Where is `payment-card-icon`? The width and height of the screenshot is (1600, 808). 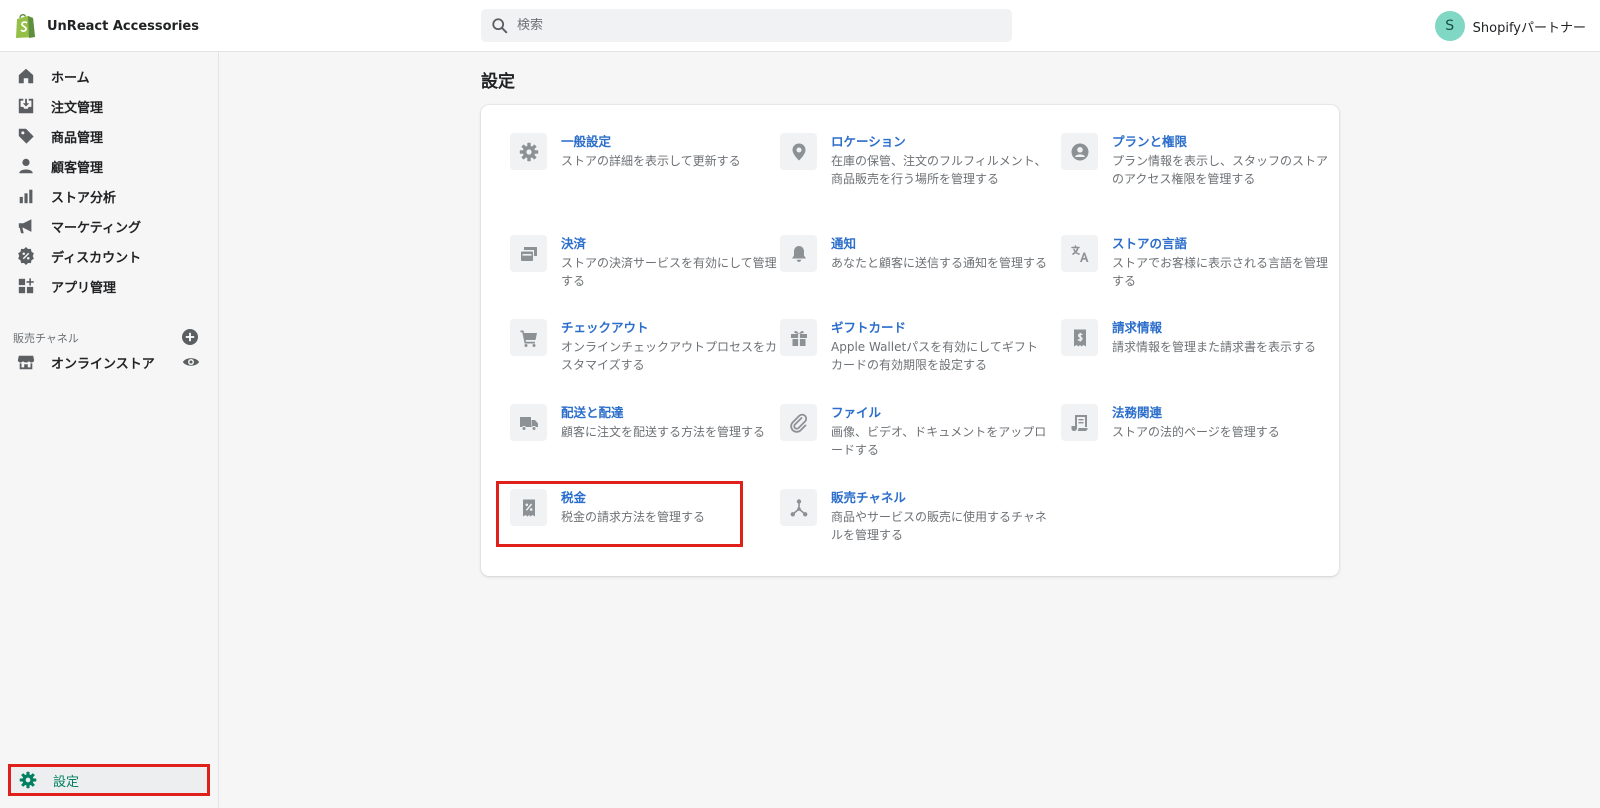
payment-card-icon is located at coordinates (528, 253).